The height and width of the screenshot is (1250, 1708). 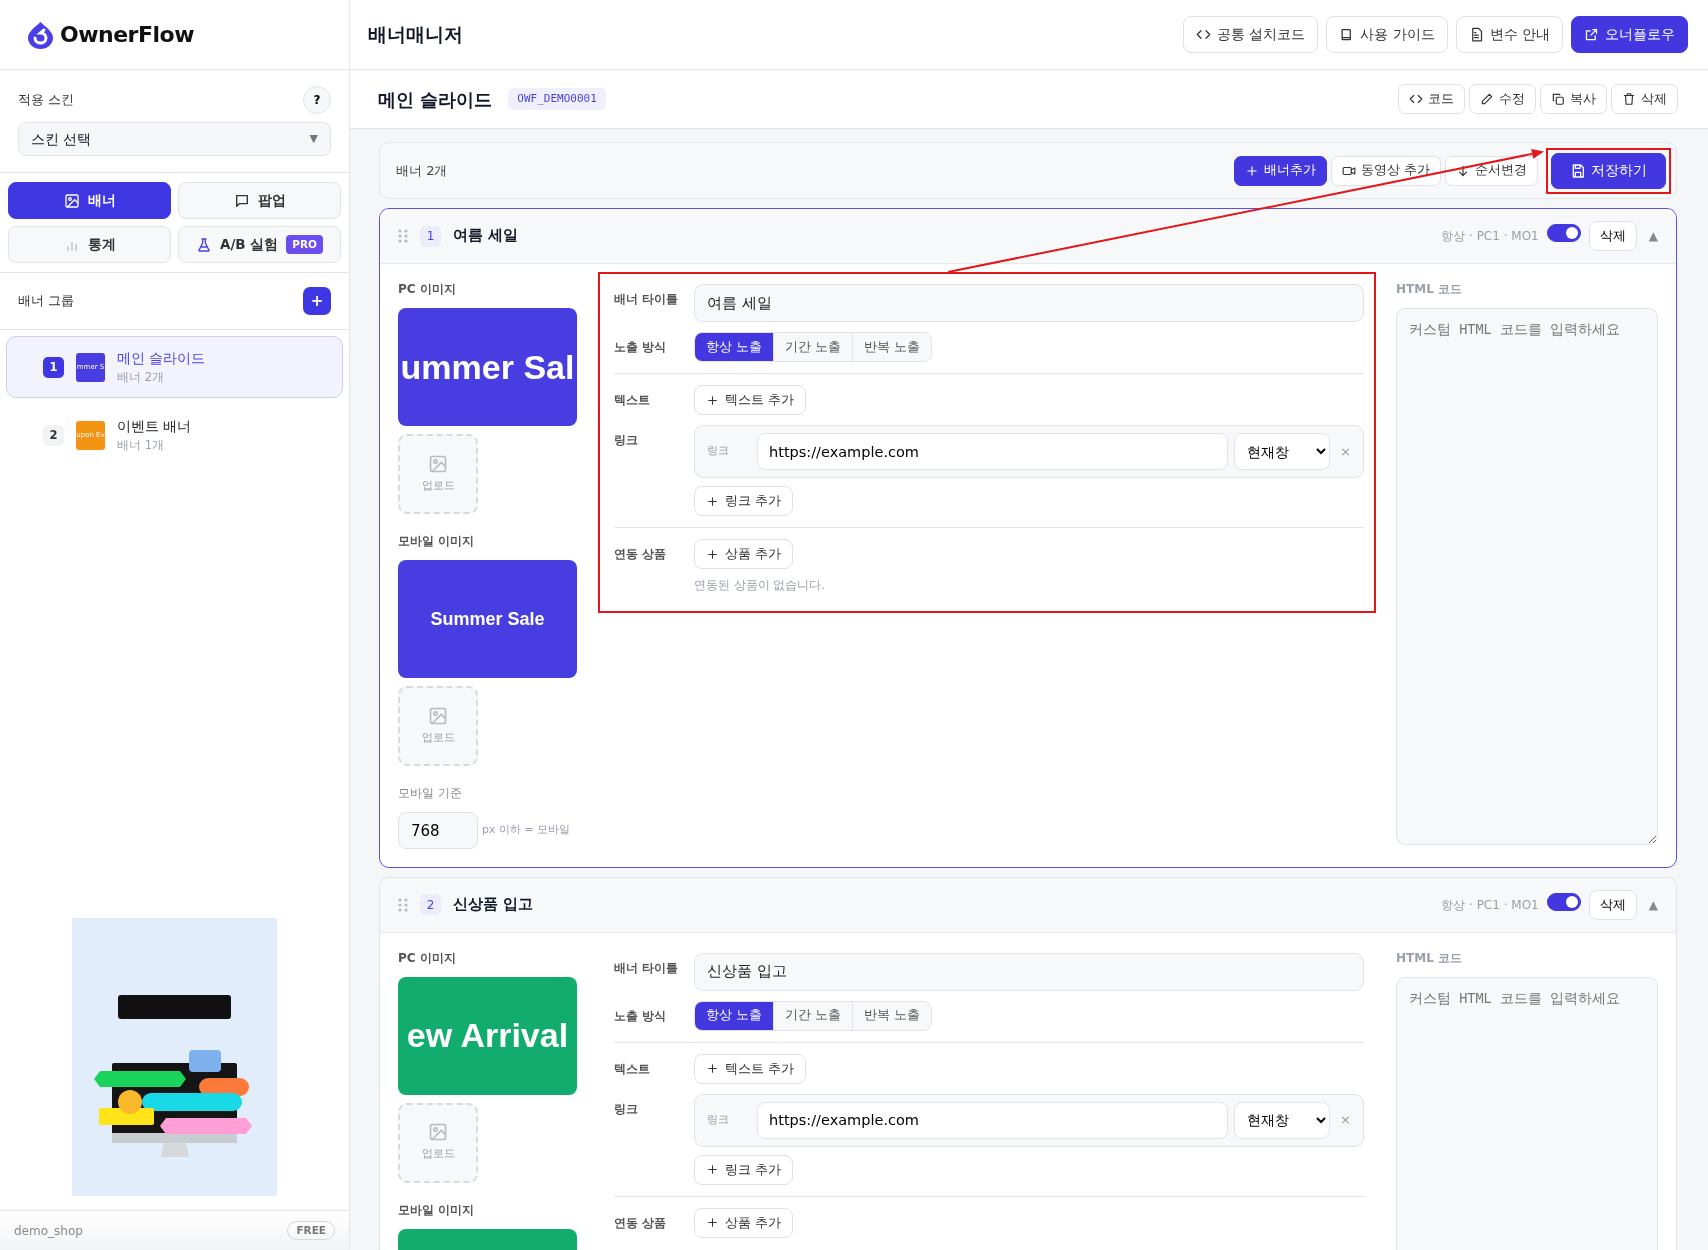 What do you see at coordinates (437, 541) in the screenshot?
I see `field-label: 모바일 이미지` at bounding box center [437, 541].